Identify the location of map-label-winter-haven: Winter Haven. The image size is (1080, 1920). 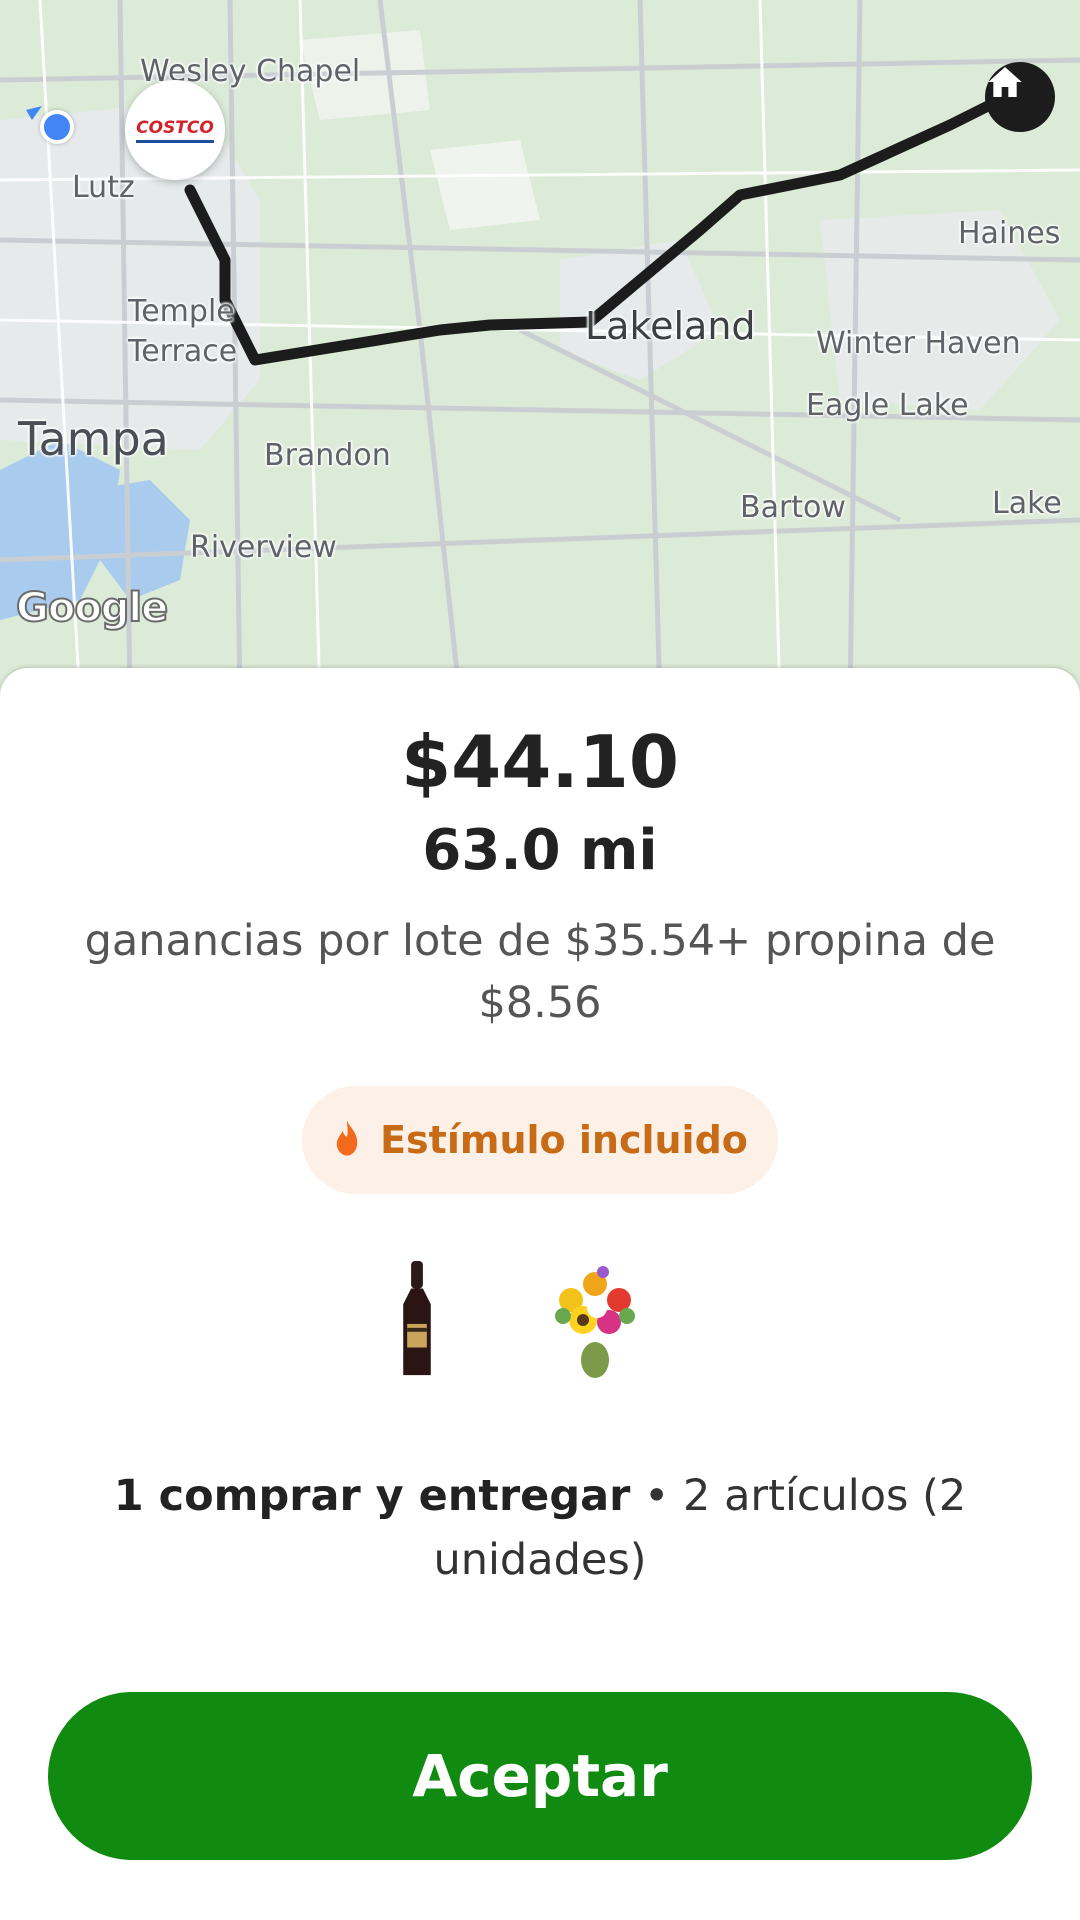
(918, 343).